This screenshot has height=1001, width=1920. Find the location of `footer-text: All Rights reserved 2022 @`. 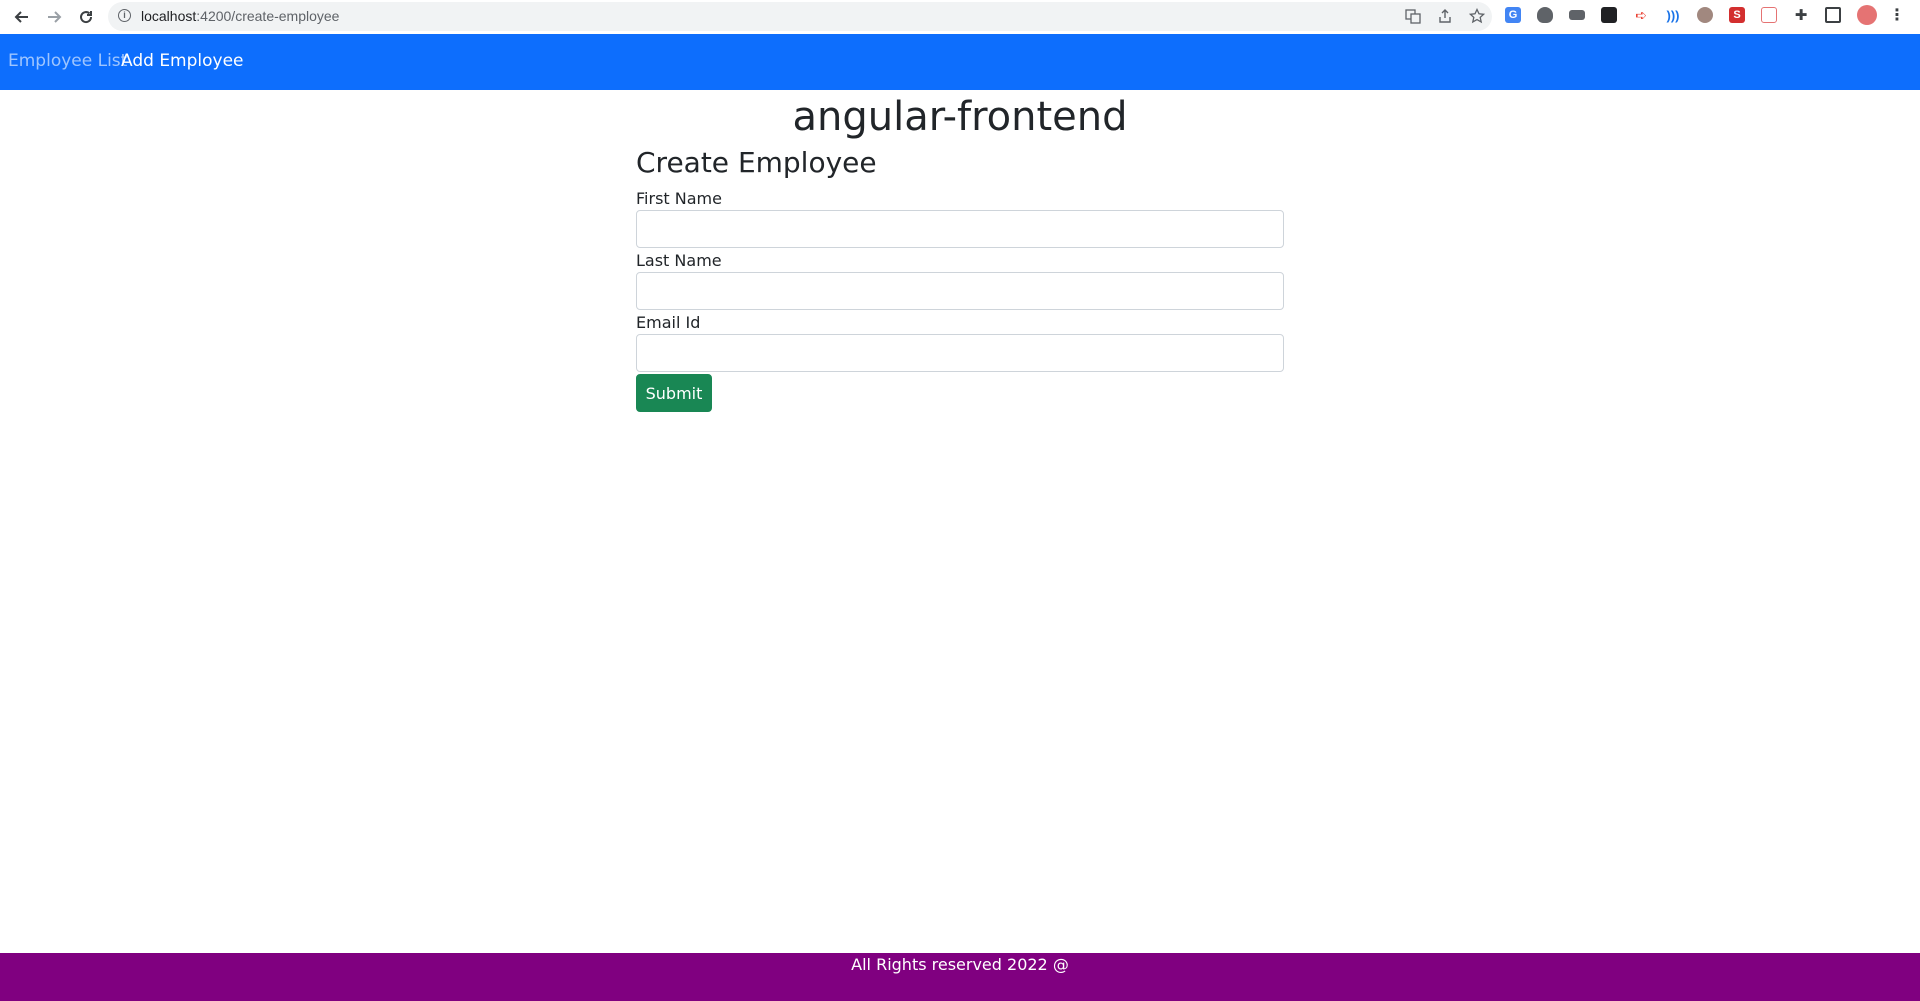

footer-text: All Rights reserved 2022 @ is located at coordinates (960, 964).